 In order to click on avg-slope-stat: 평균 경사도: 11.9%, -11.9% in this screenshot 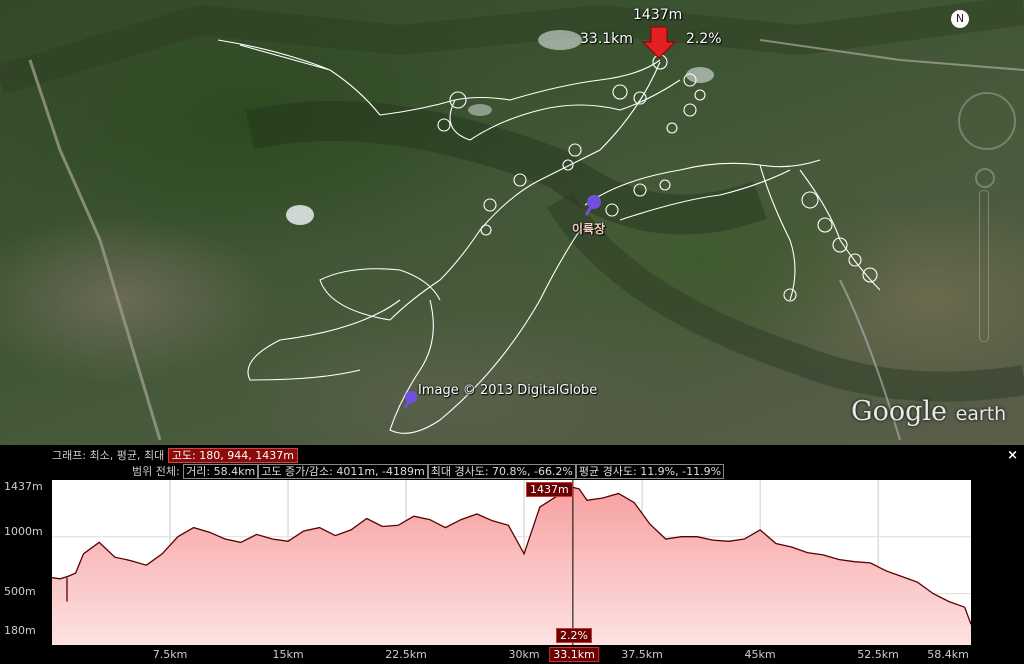, I will do `click(650, 471)`.